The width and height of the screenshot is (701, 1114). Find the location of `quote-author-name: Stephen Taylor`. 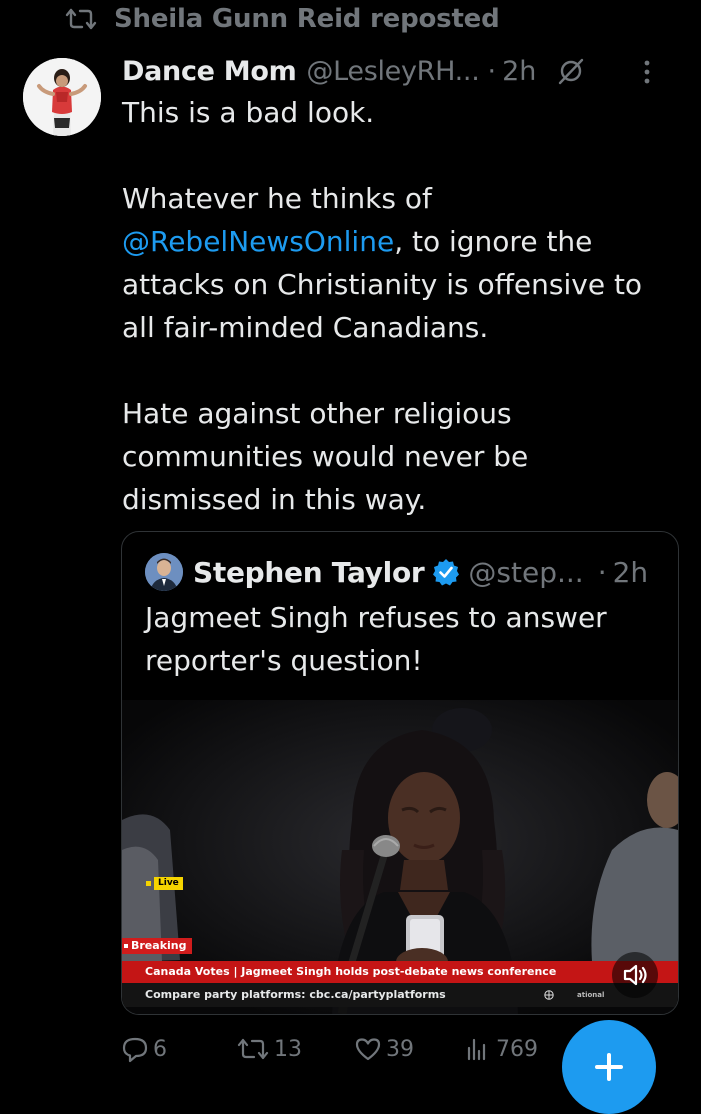

quote-author-name: Stephen Taylor is located at coordinates (309, 572).